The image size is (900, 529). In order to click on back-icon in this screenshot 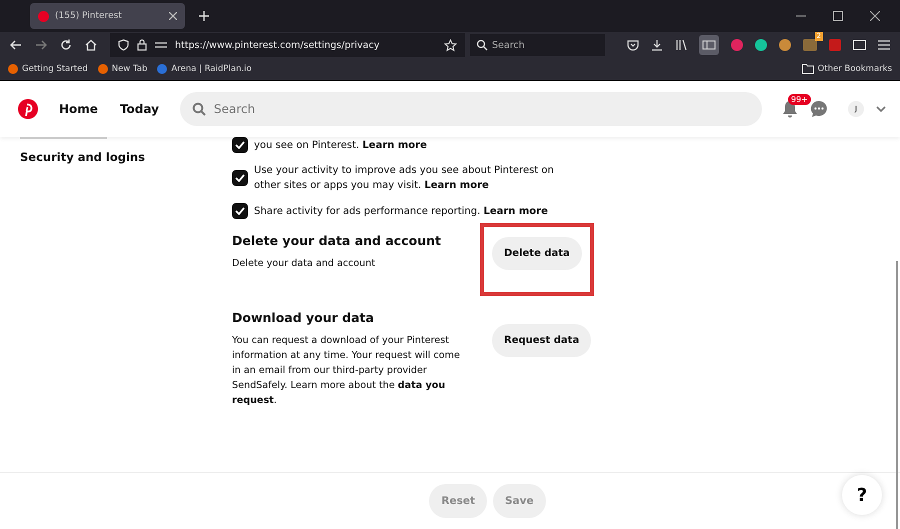, I will do `click(16, 45)`.